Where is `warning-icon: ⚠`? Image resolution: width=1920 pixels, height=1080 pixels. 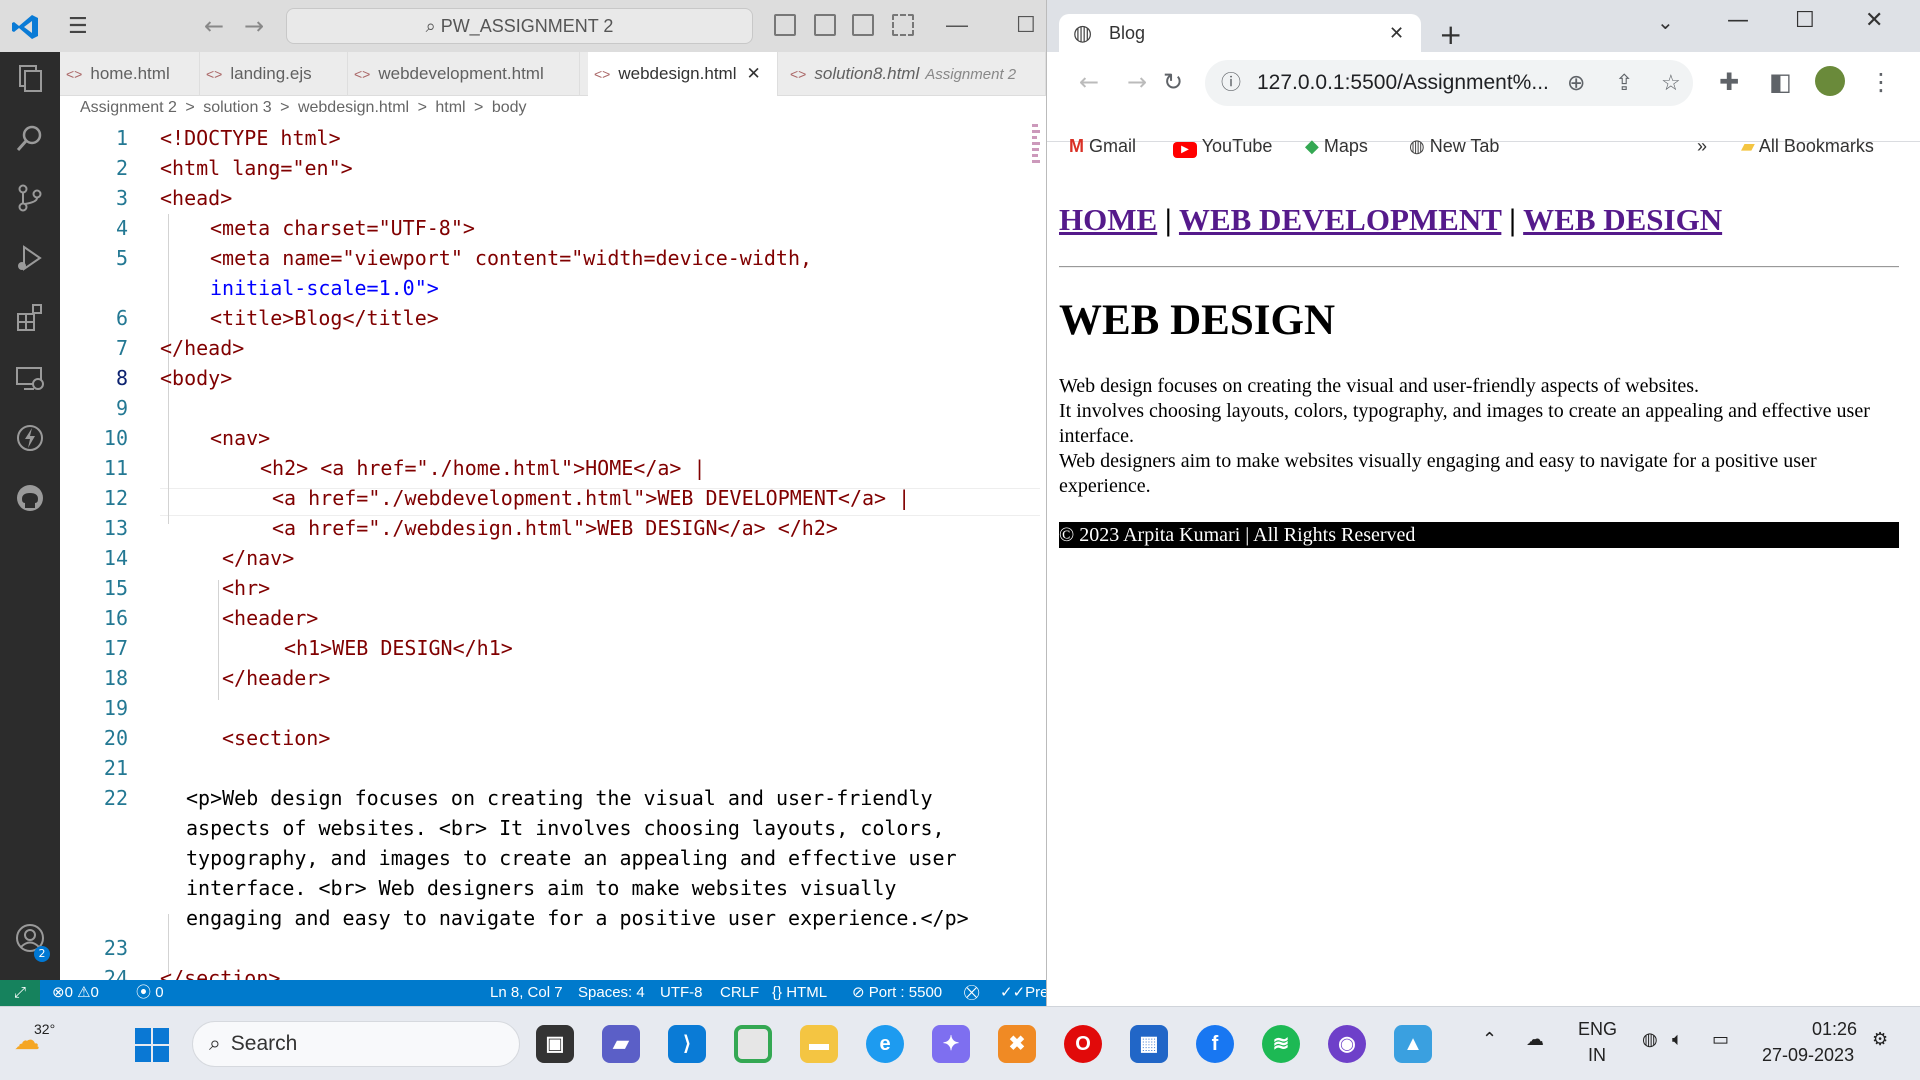 warning-icon: ⚠ is located at coordinates (84, 992).